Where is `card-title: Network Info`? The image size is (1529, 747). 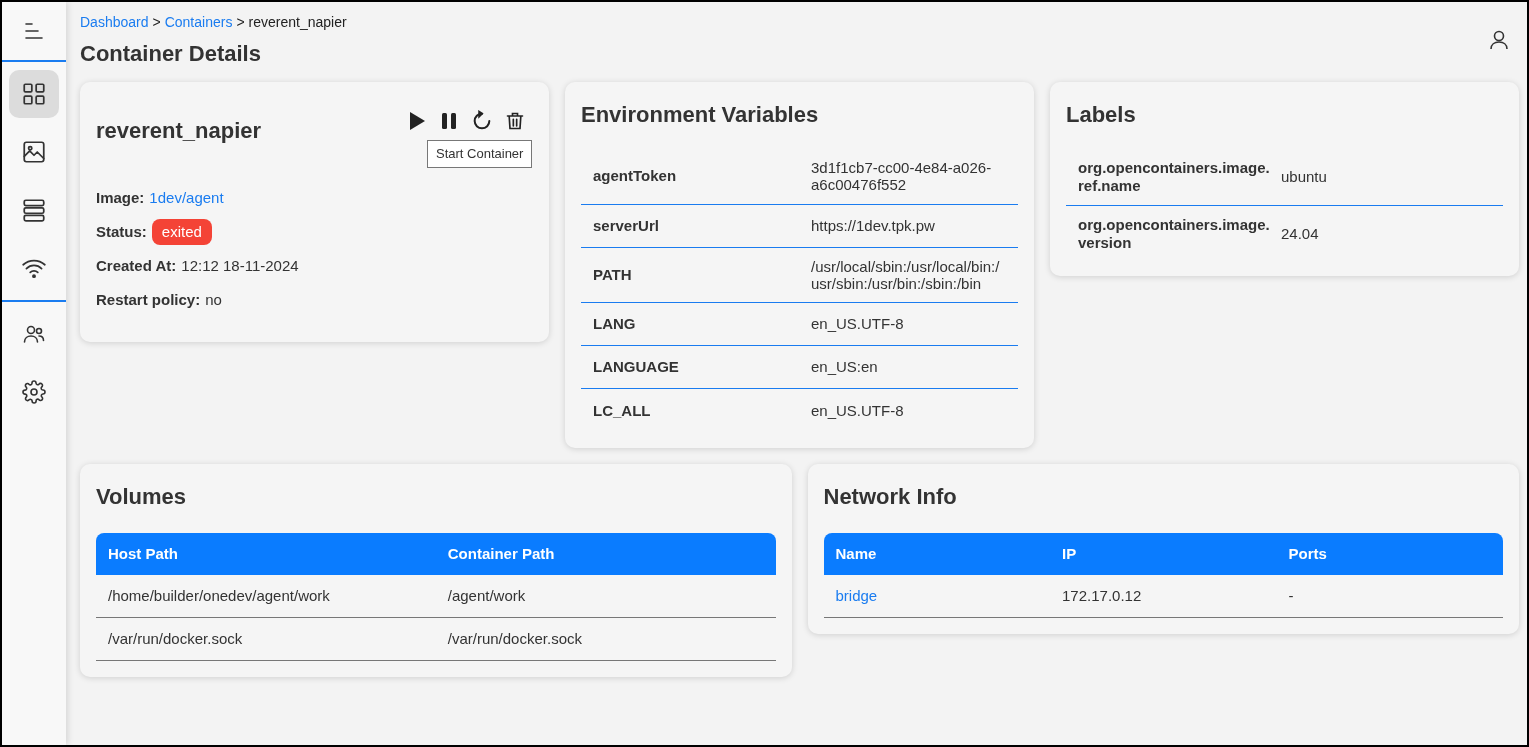
card-title: Network Info is located at coordinates (890, 497).